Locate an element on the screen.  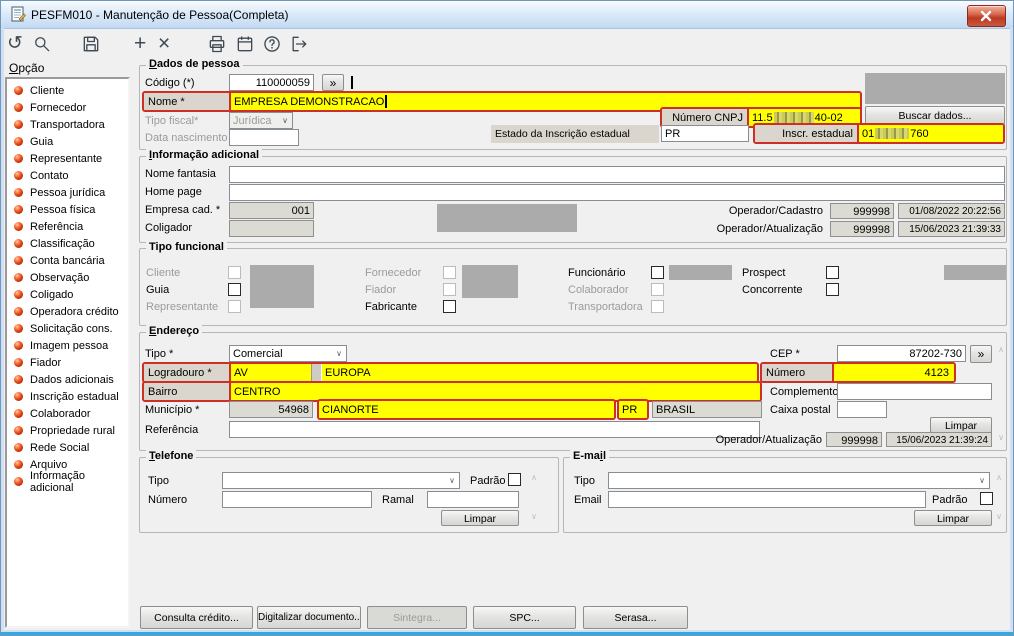
group-title: Dados de pessoa is located at coordinates (194, 64).